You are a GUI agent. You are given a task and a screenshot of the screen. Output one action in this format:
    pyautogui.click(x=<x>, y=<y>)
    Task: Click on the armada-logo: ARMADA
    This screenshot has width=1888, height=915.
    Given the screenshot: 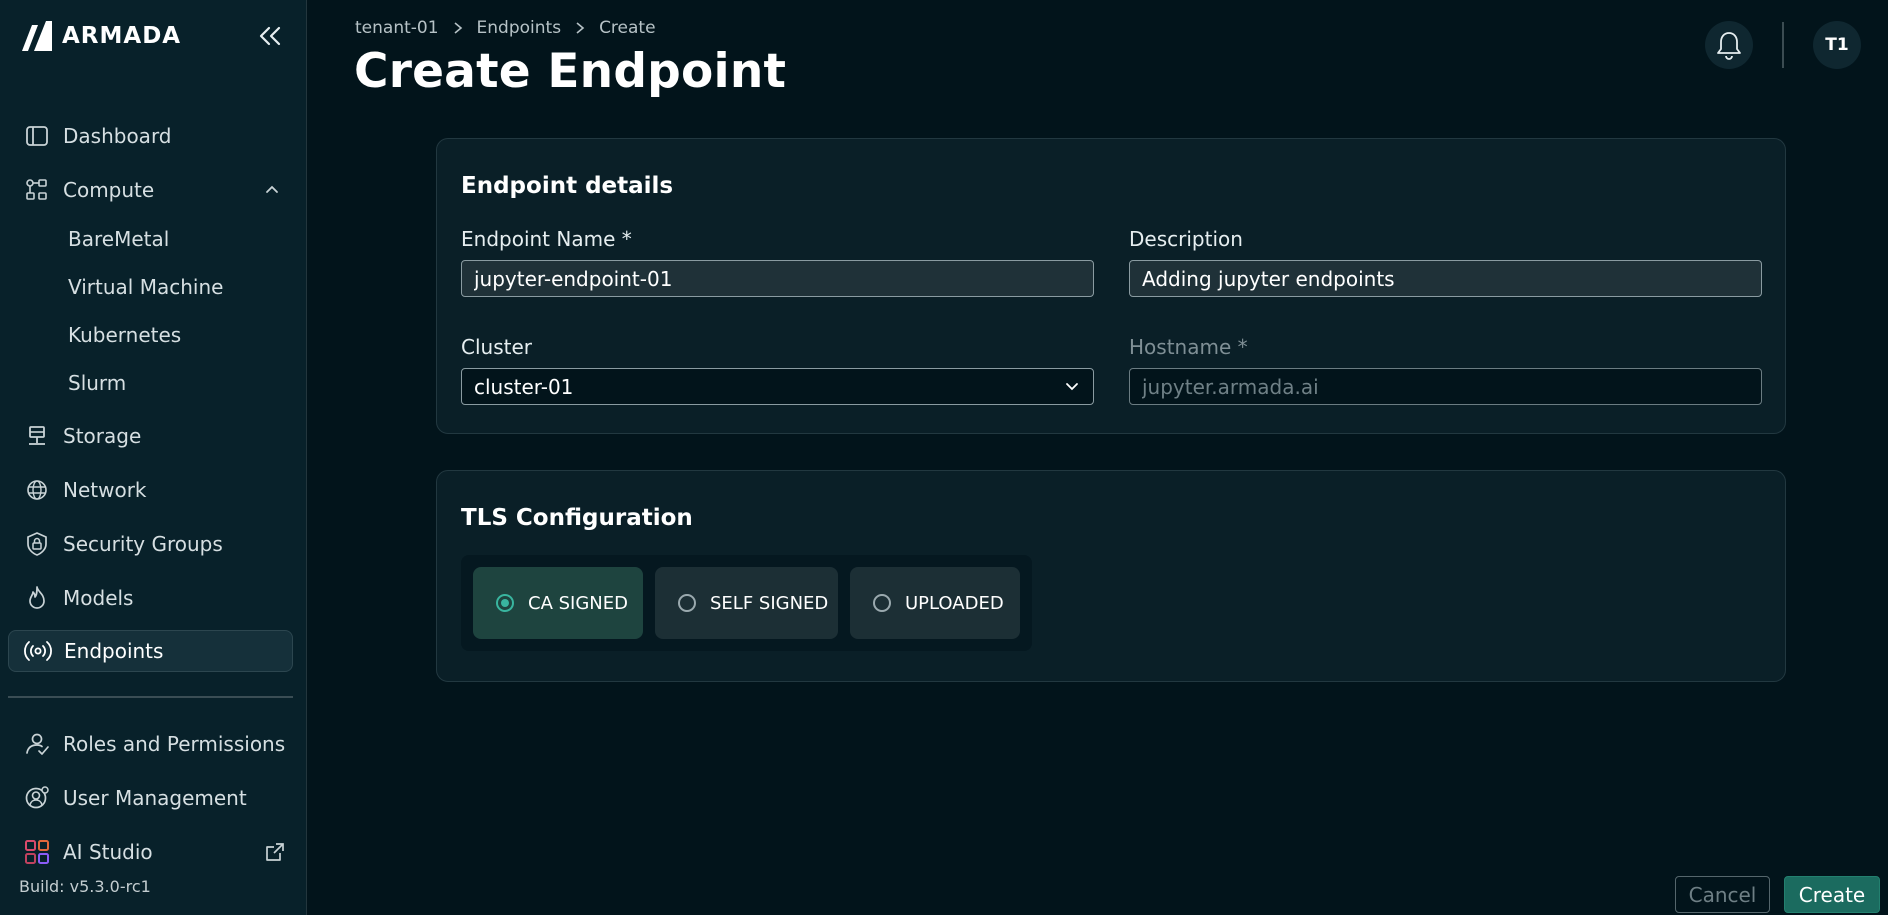 What is the action you would take?
    pyautogui.click(x=100, y=36)
    